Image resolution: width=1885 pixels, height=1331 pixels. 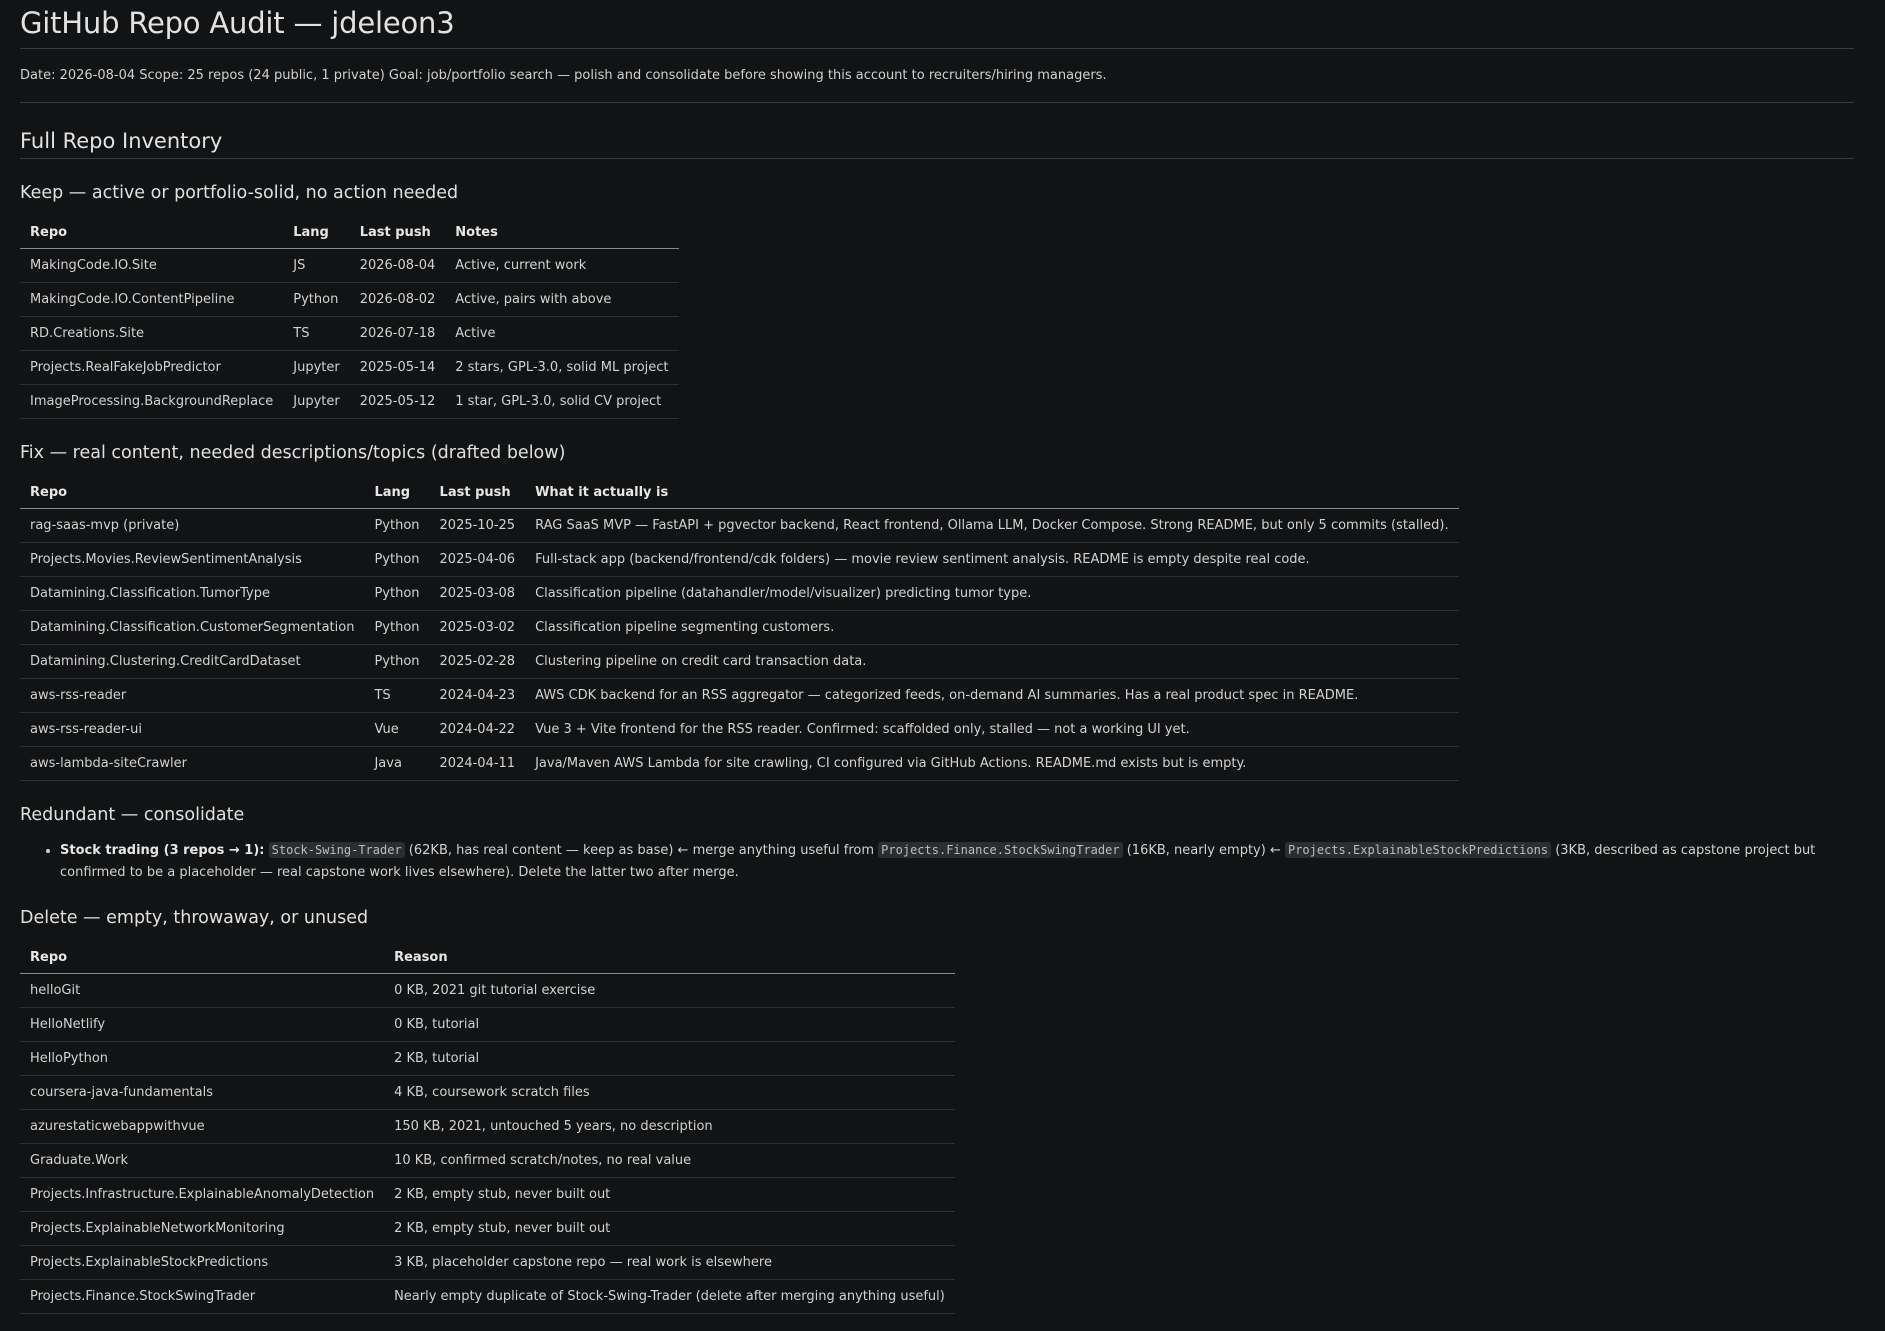 What do you see at coordinates (162, 850) in the screenshot?
I see `consolidation-label: Stock trading (3 repos → 1):` at bounding box center [162, 850].